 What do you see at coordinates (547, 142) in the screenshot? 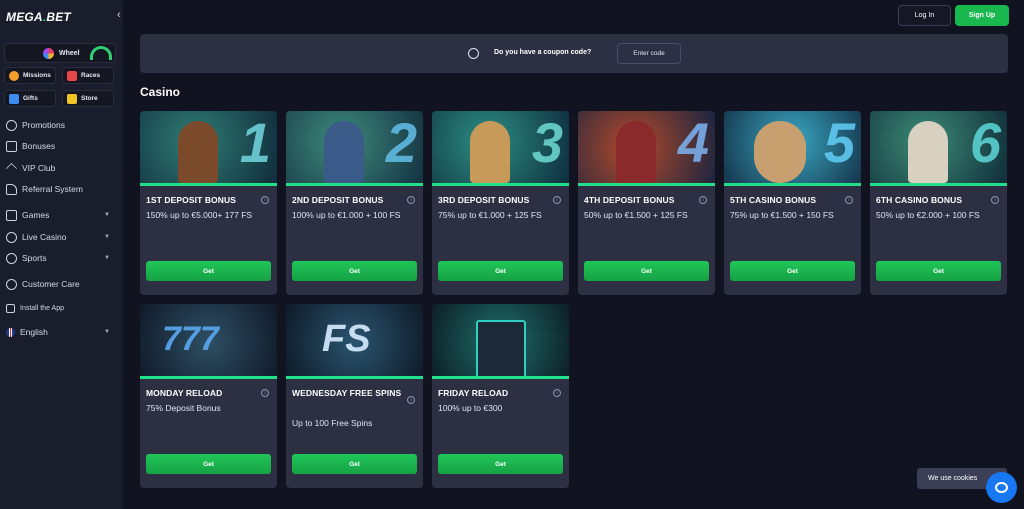
I see `card-art-digit: 3` at bounding box center [547, 142].